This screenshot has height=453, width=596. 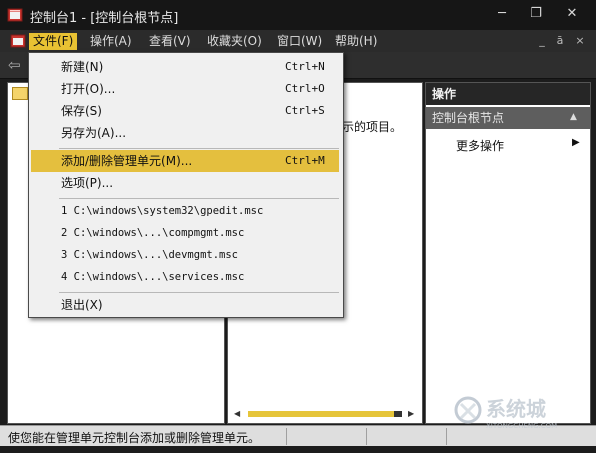 What do you see at coordinates (170, 41) in the screenshot?
I see `menu-view: 查看(V)` at bounding box center [170, 41].